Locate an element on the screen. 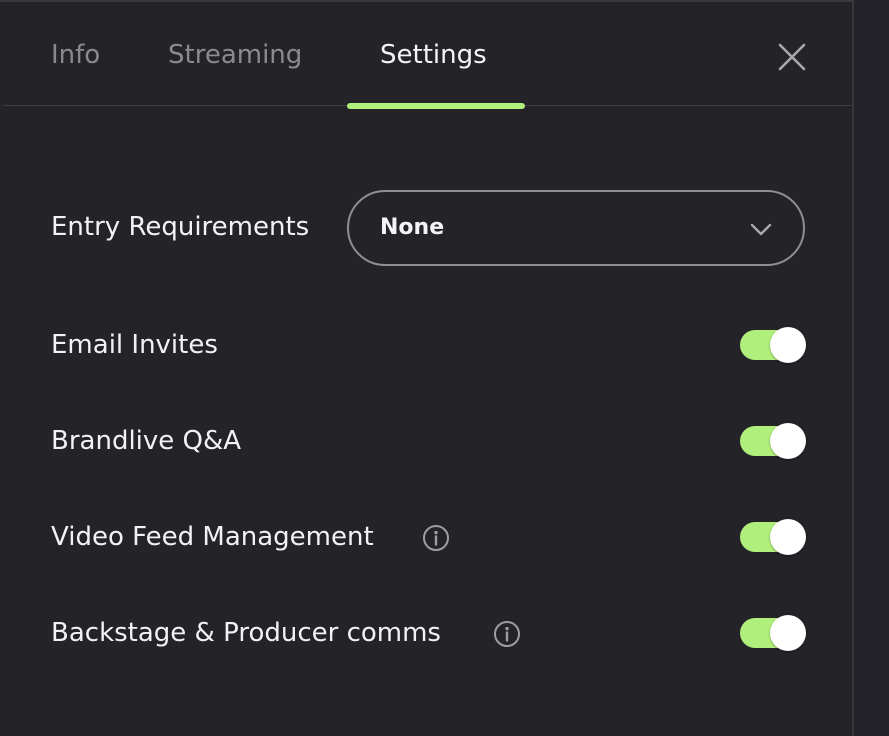  brandlive-qa-label: Brandlive Q&A is located at coordinates (146, 441).